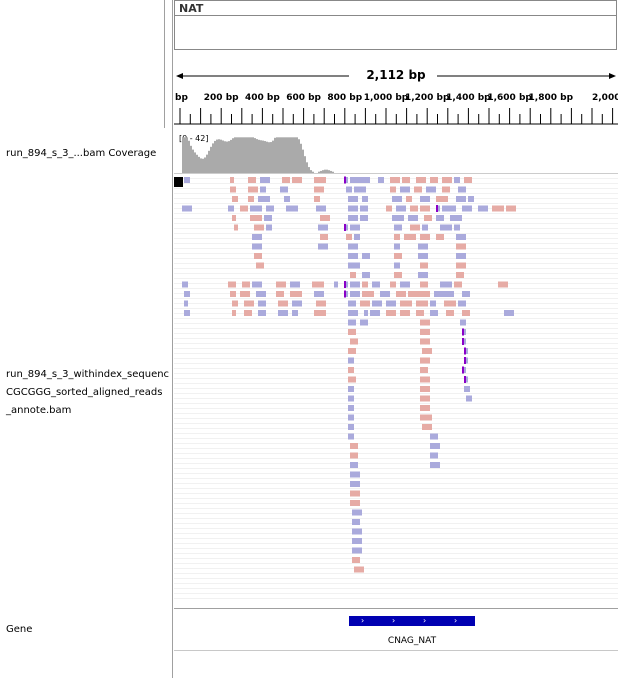  What do you see at coordinates (456, 620) in the screenshot?
I see `strand-arrow-icon: ›` at bounding box center [456, 620].